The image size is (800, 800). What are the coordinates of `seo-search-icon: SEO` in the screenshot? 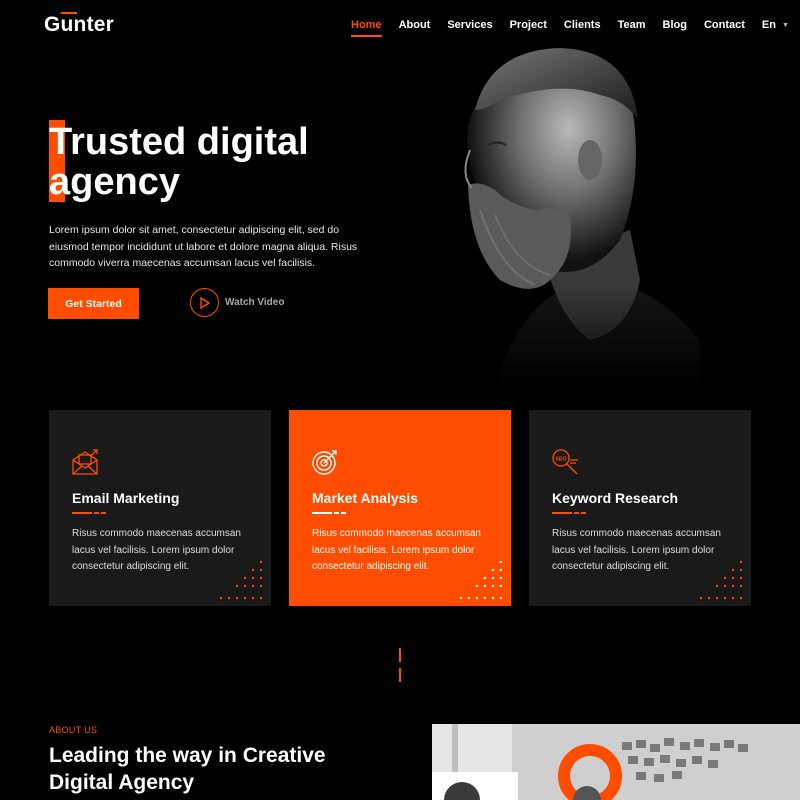 It's located at (565, 462).